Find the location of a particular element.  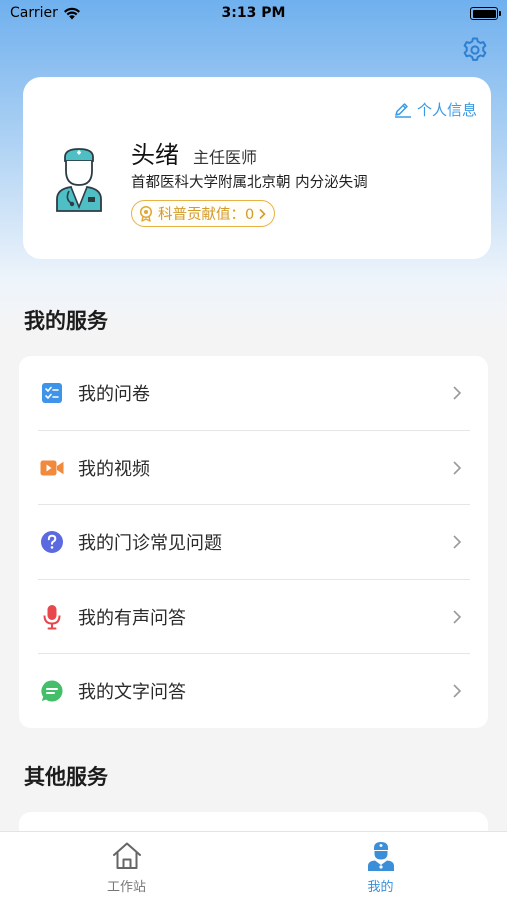

settings-button is located at coordinates (475, 50).